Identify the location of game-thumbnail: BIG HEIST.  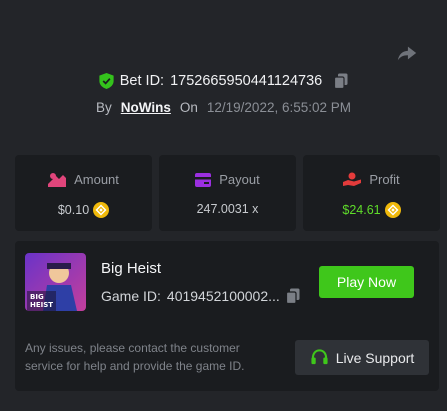
(55, 282).